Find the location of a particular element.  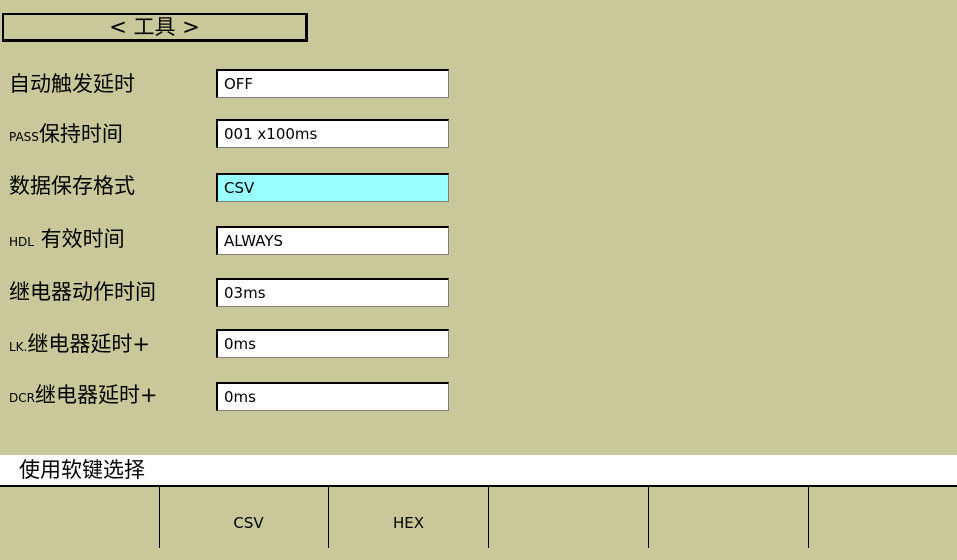

data-save-format-field: CSV is located at coordinates (332, 187).